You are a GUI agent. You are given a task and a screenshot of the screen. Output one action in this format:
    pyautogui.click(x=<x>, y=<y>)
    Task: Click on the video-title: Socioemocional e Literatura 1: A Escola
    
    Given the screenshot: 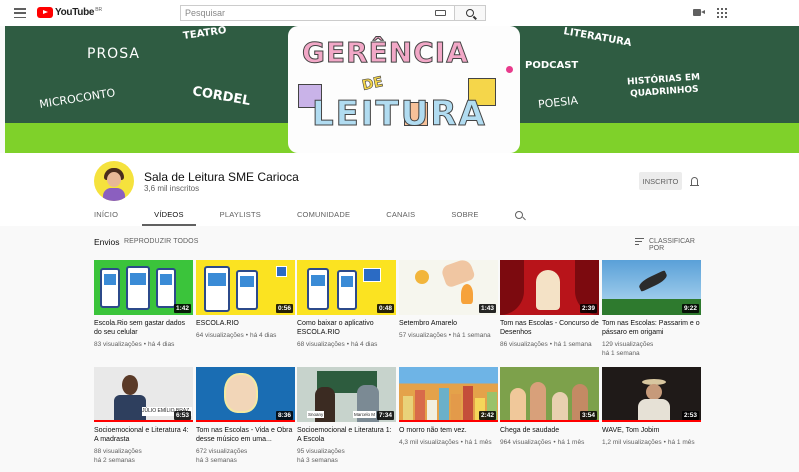 What is the action you would take?
    pyautogui.click(x=346, y=435)
    